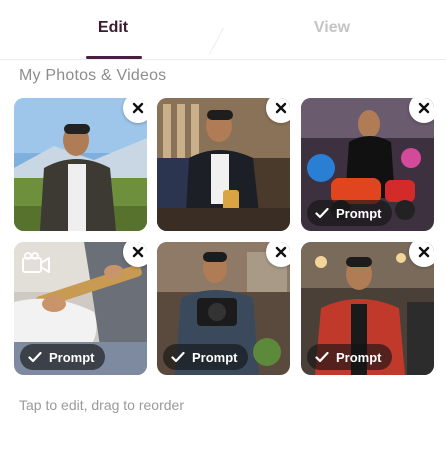 Image resolution: width=446 pixels, height=460 pixels. Describe the element at coordinates (367, 308) in the screenshot. I see `photo-tile-6: Prompt` at that location.